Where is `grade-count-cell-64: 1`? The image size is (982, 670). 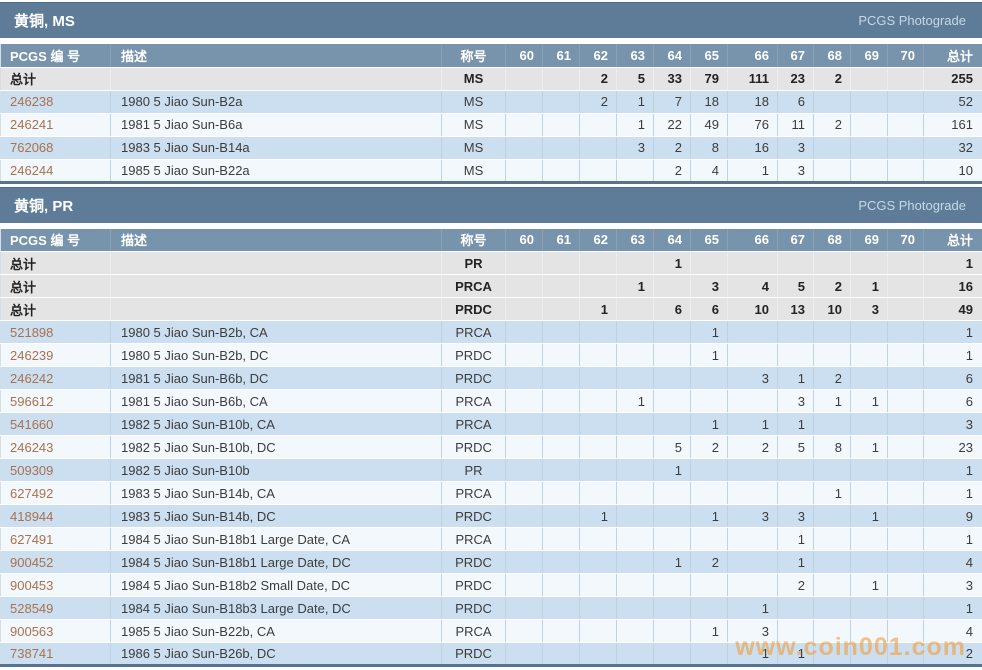
grade-count-cell-64: 1 is located at coordinates (672, 562).